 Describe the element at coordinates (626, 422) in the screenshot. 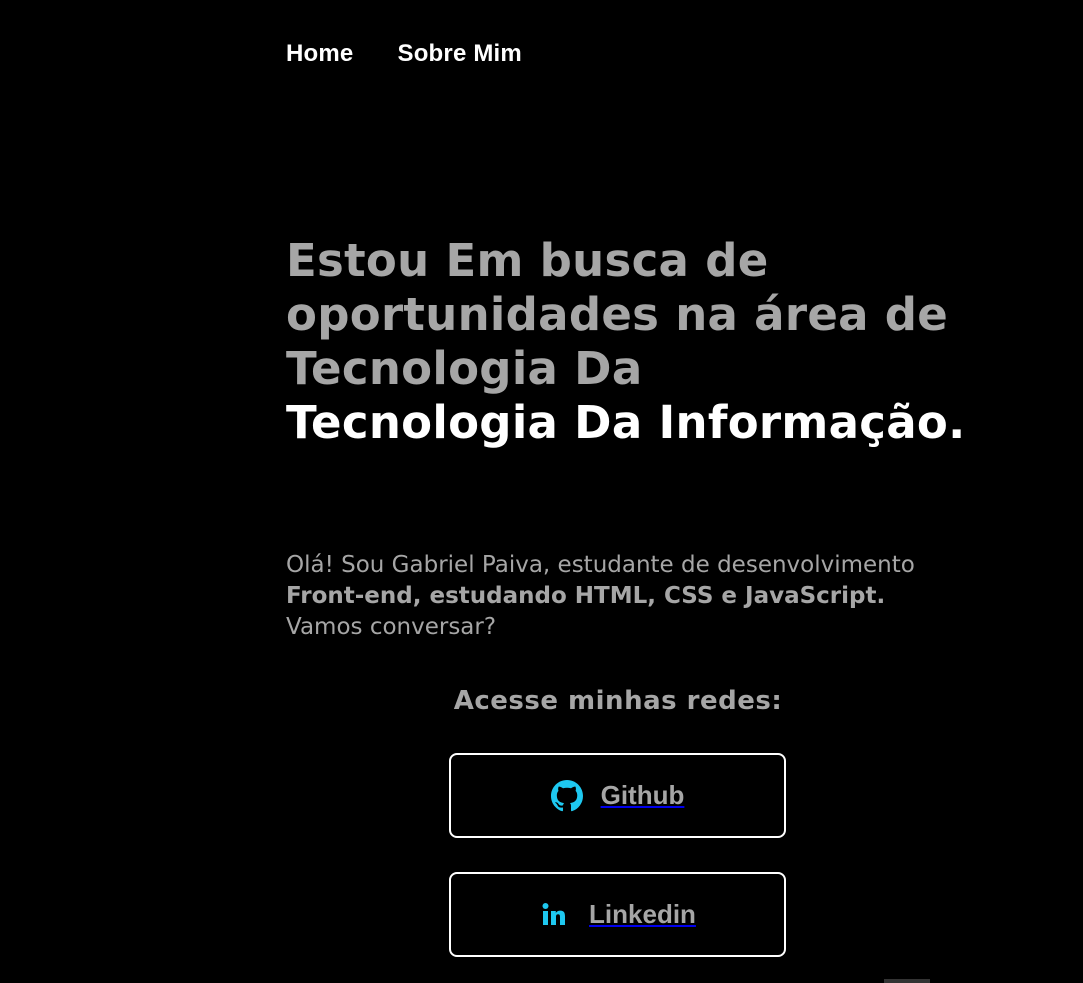

I see `headline-highlight: Tecnologia Da Informação.` at that location.